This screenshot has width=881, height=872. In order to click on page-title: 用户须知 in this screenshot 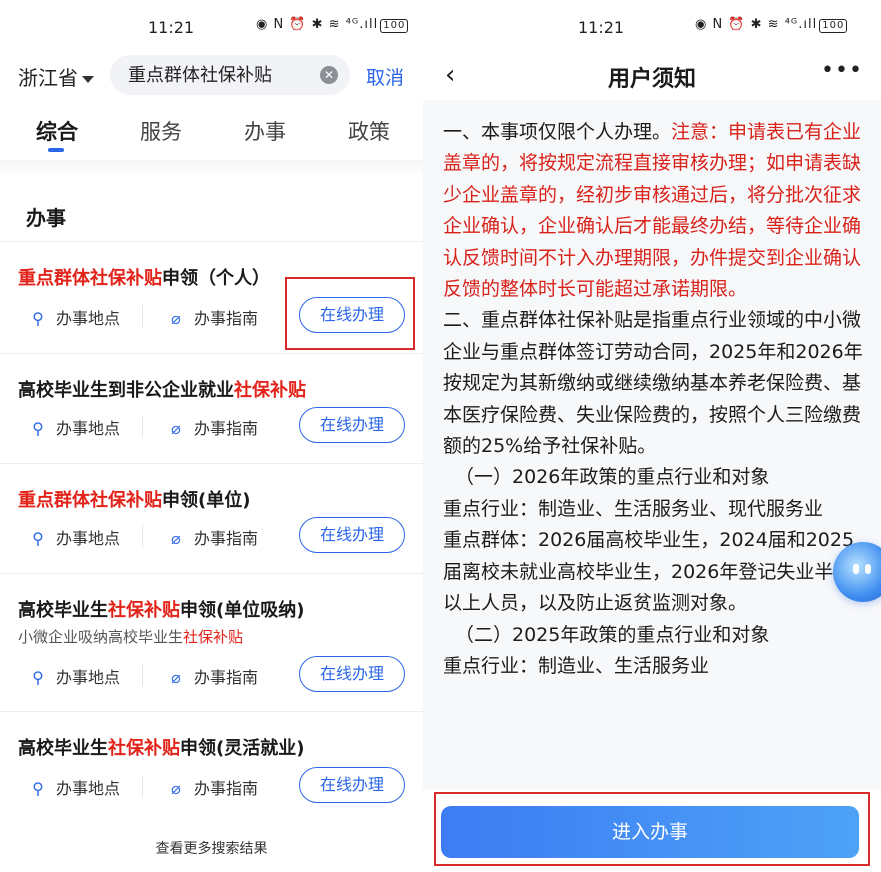, I will do `click(651, 79)`.